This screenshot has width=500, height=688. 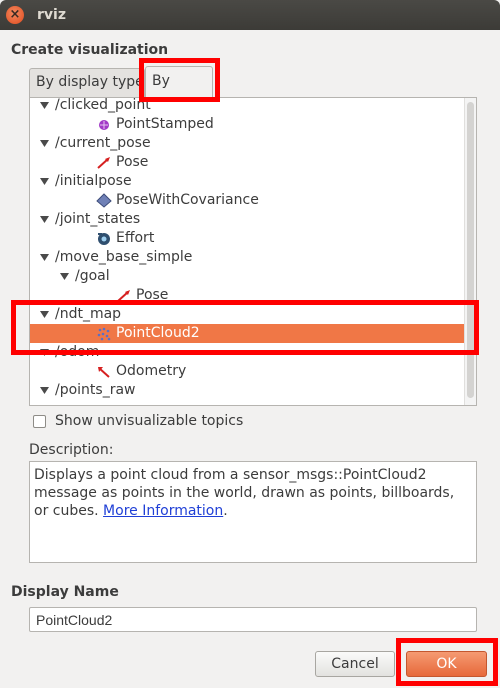 I want to click on tree-row-label: /odom, so click(x=77, y=352).